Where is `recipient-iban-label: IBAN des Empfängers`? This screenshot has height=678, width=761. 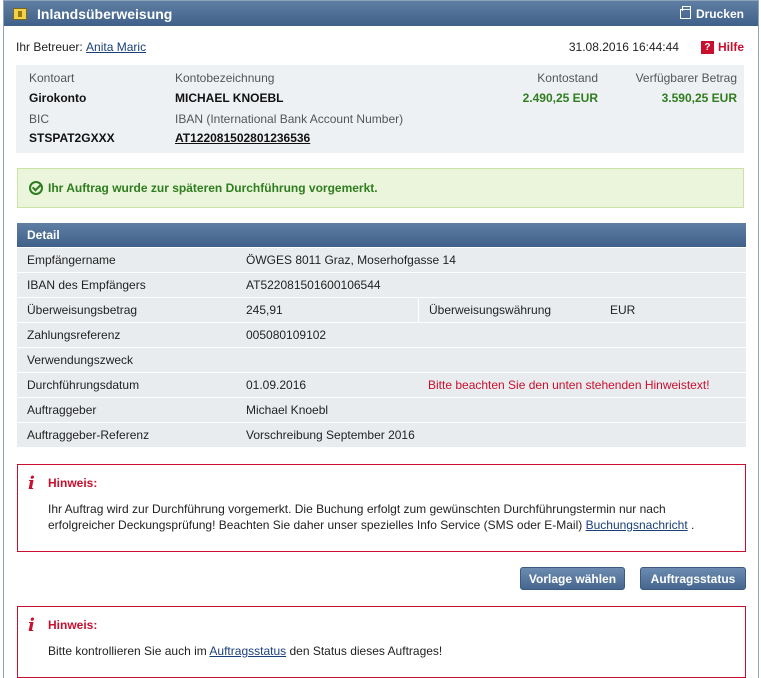
recipient-iban-label: IBAN des Empfängers is located at coordinates (86, 285).